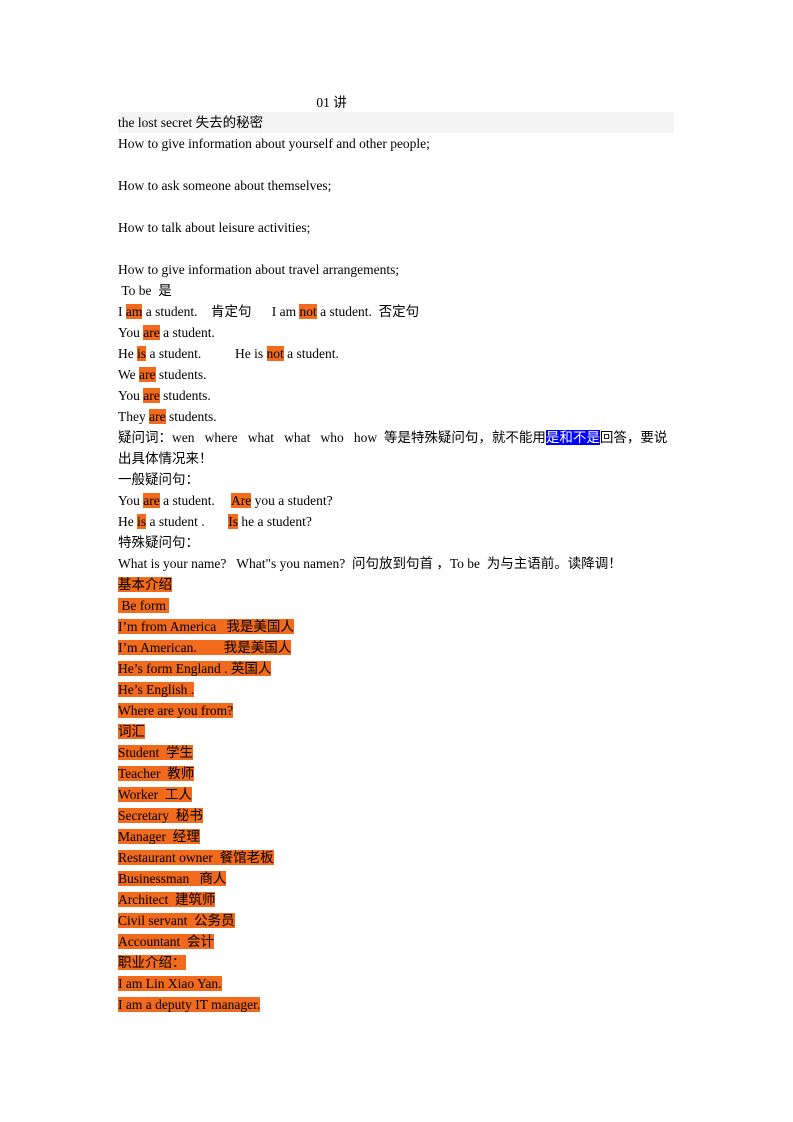 The width and height of the screenshot is (793, 1122). I want to click on orange-block-row: Restaurant owner 餐馆老板, so click(396, 857).